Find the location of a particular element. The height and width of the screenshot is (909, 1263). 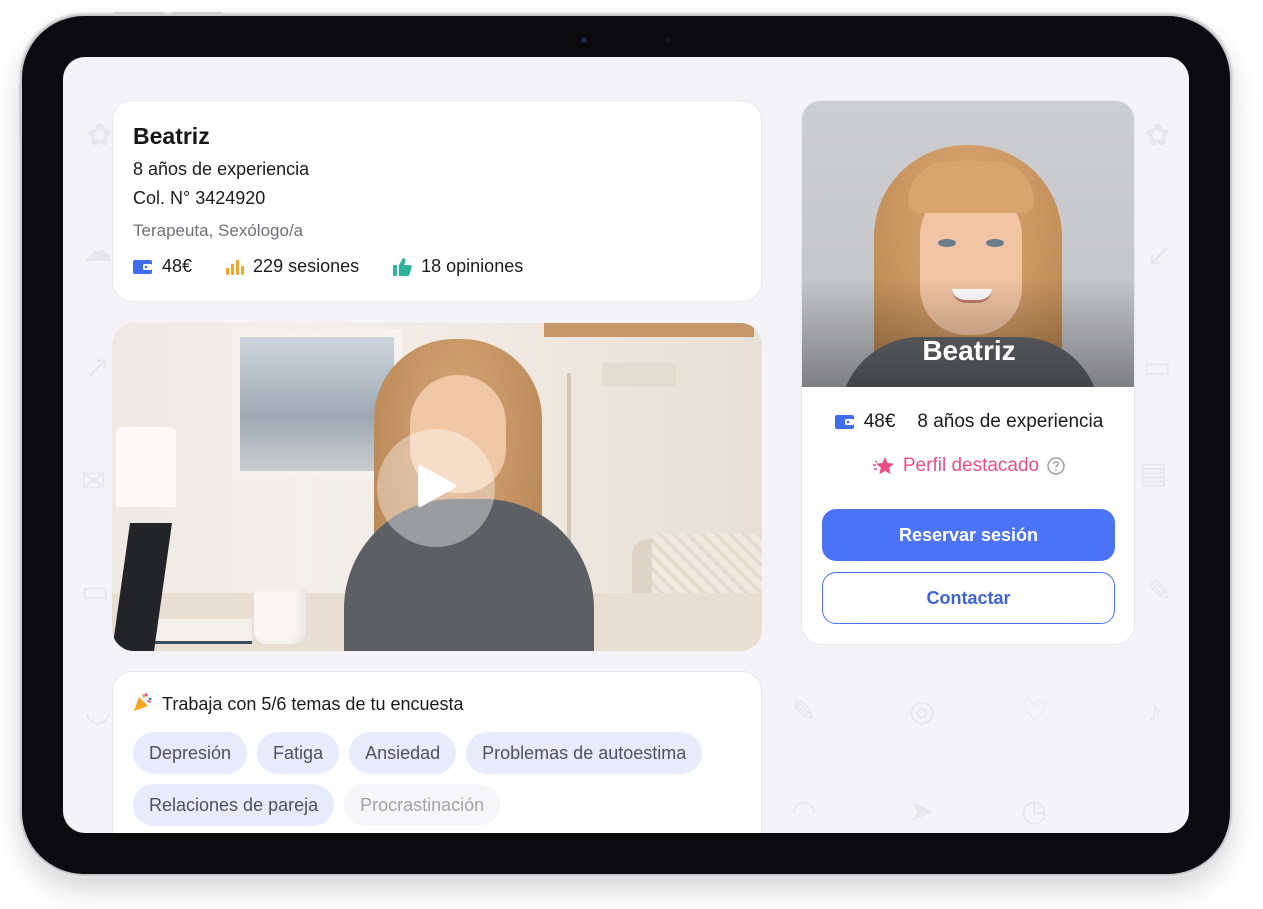

topics-title: Trabaja con 5/6 temas de tu encuesta is located at coordinates (313, 704).